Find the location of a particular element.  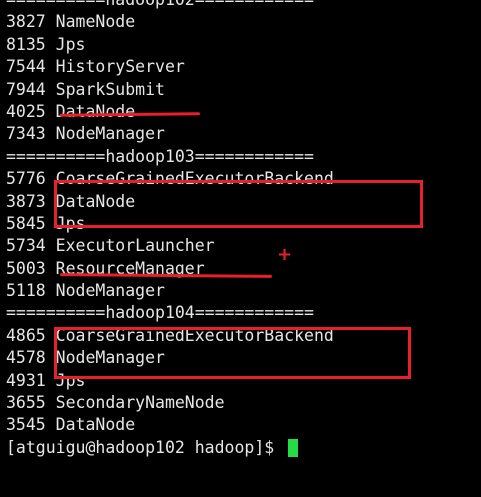

terminal-line: ==========hadoop103============ is located at coordinates (160, 156).